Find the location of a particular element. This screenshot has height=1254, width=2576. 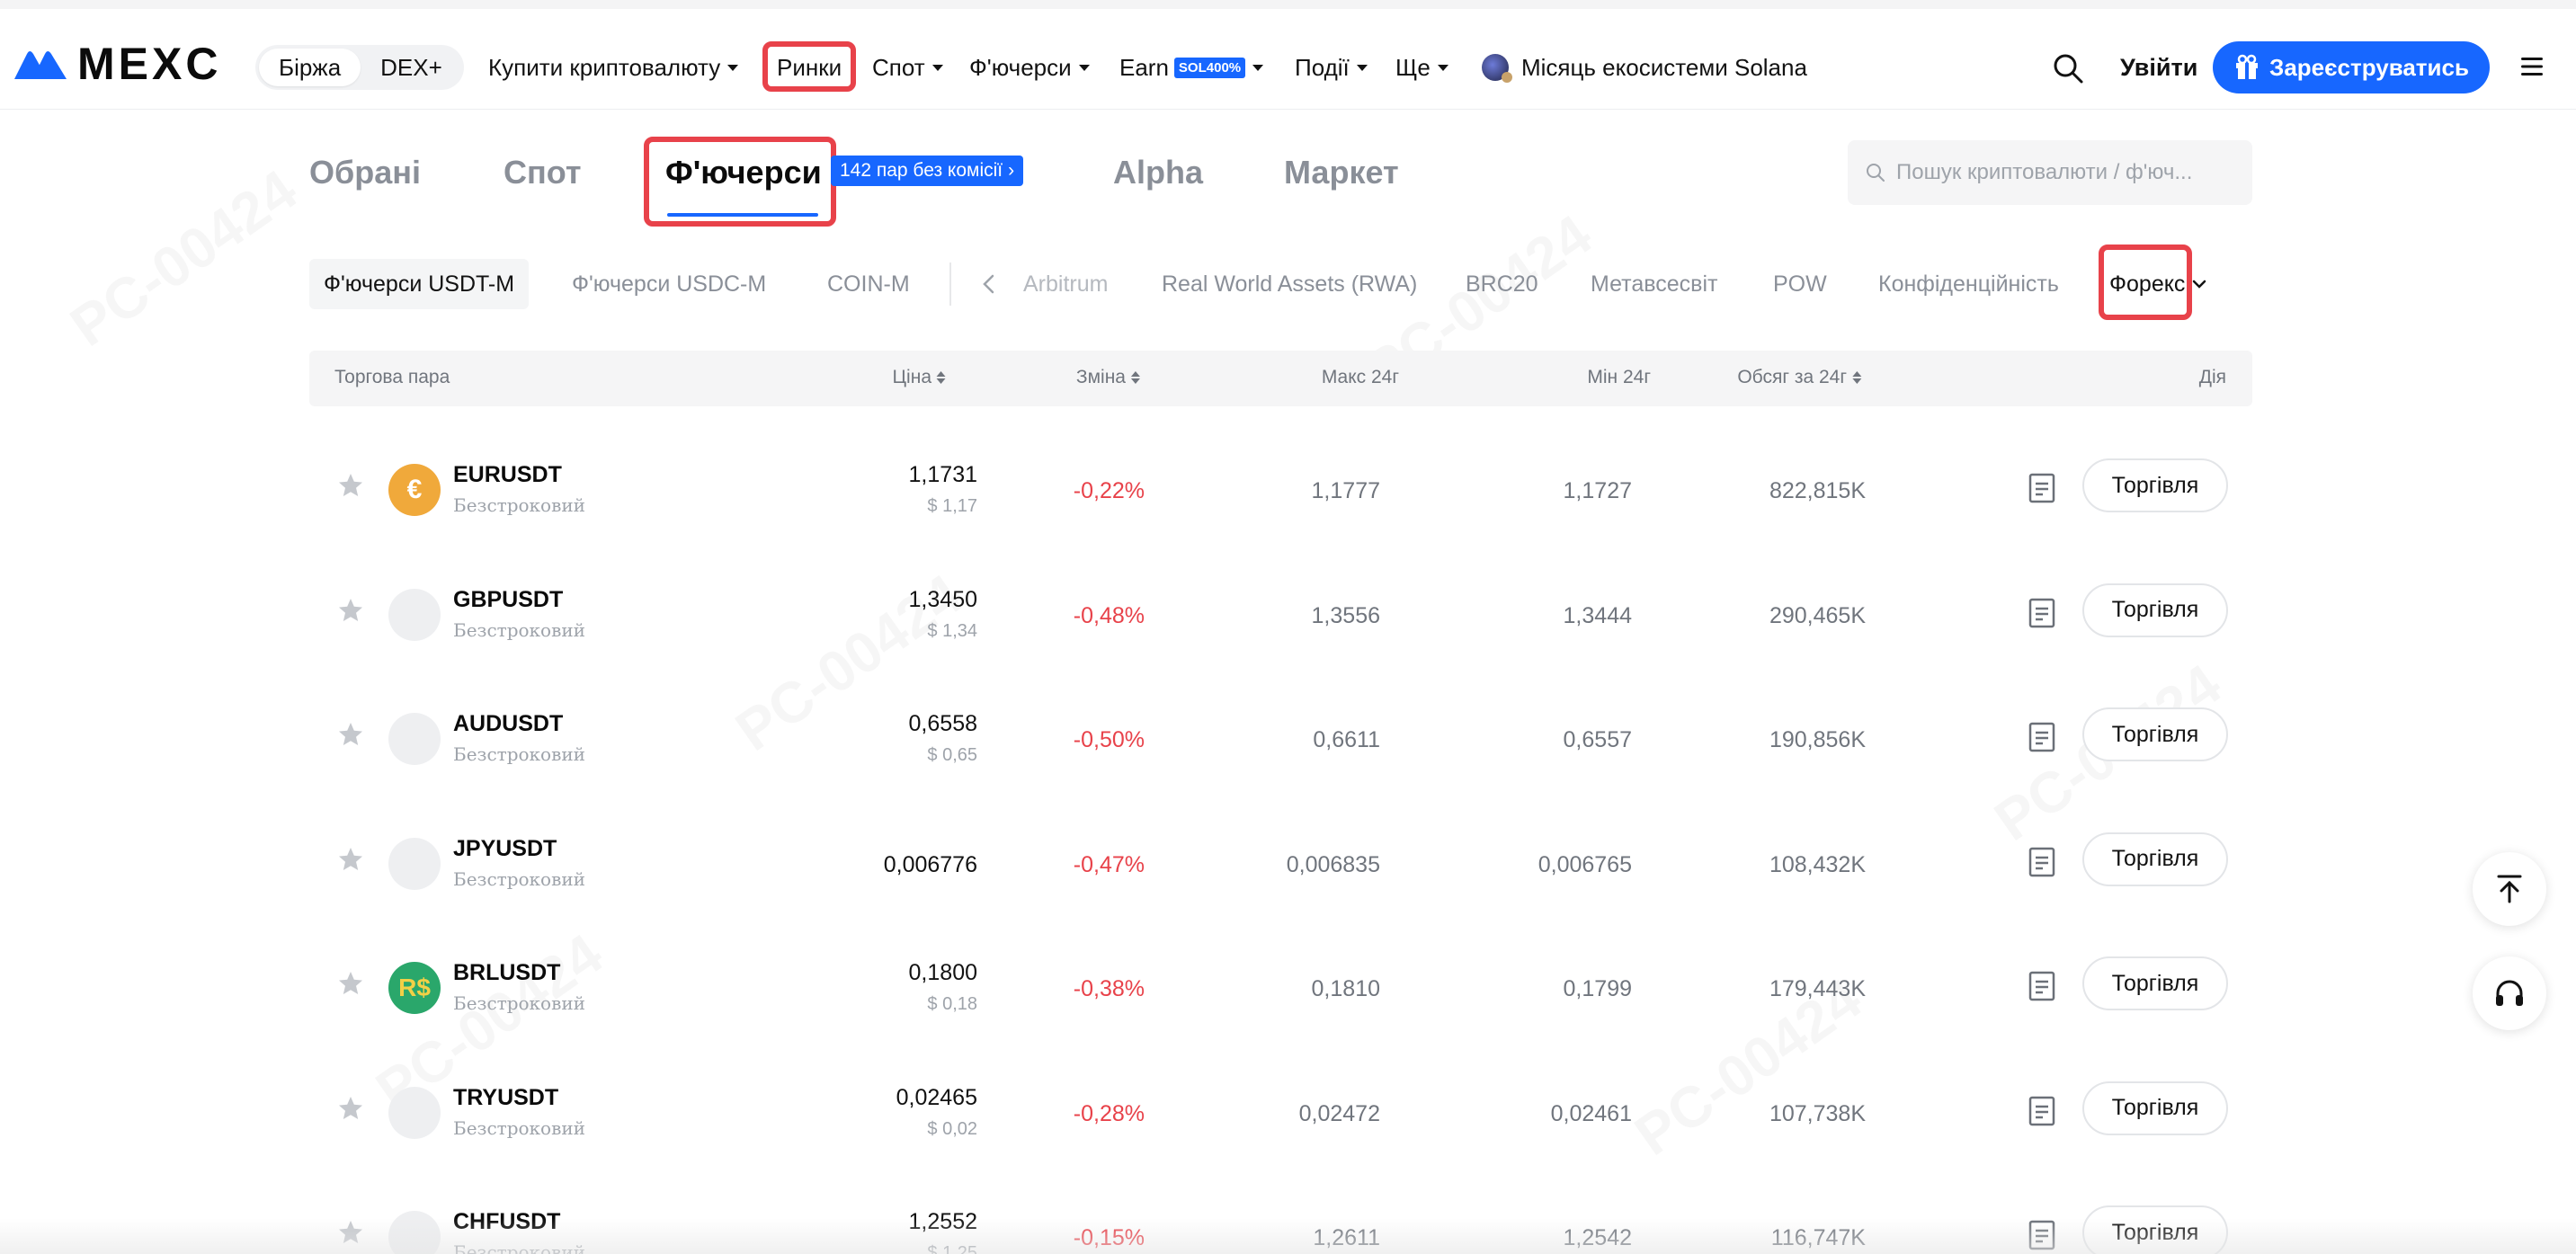

change-percent: -0,47% is located at coordinates (1109, 864).